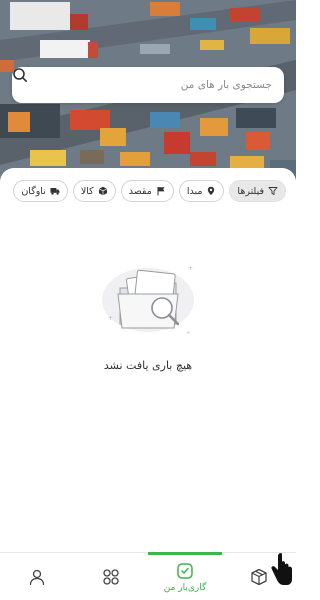 The width and height of the screenshot is (320, 600). Describe the element at coordinates (273, 191) in the screenshot. I see `funnel-icon` at that location.